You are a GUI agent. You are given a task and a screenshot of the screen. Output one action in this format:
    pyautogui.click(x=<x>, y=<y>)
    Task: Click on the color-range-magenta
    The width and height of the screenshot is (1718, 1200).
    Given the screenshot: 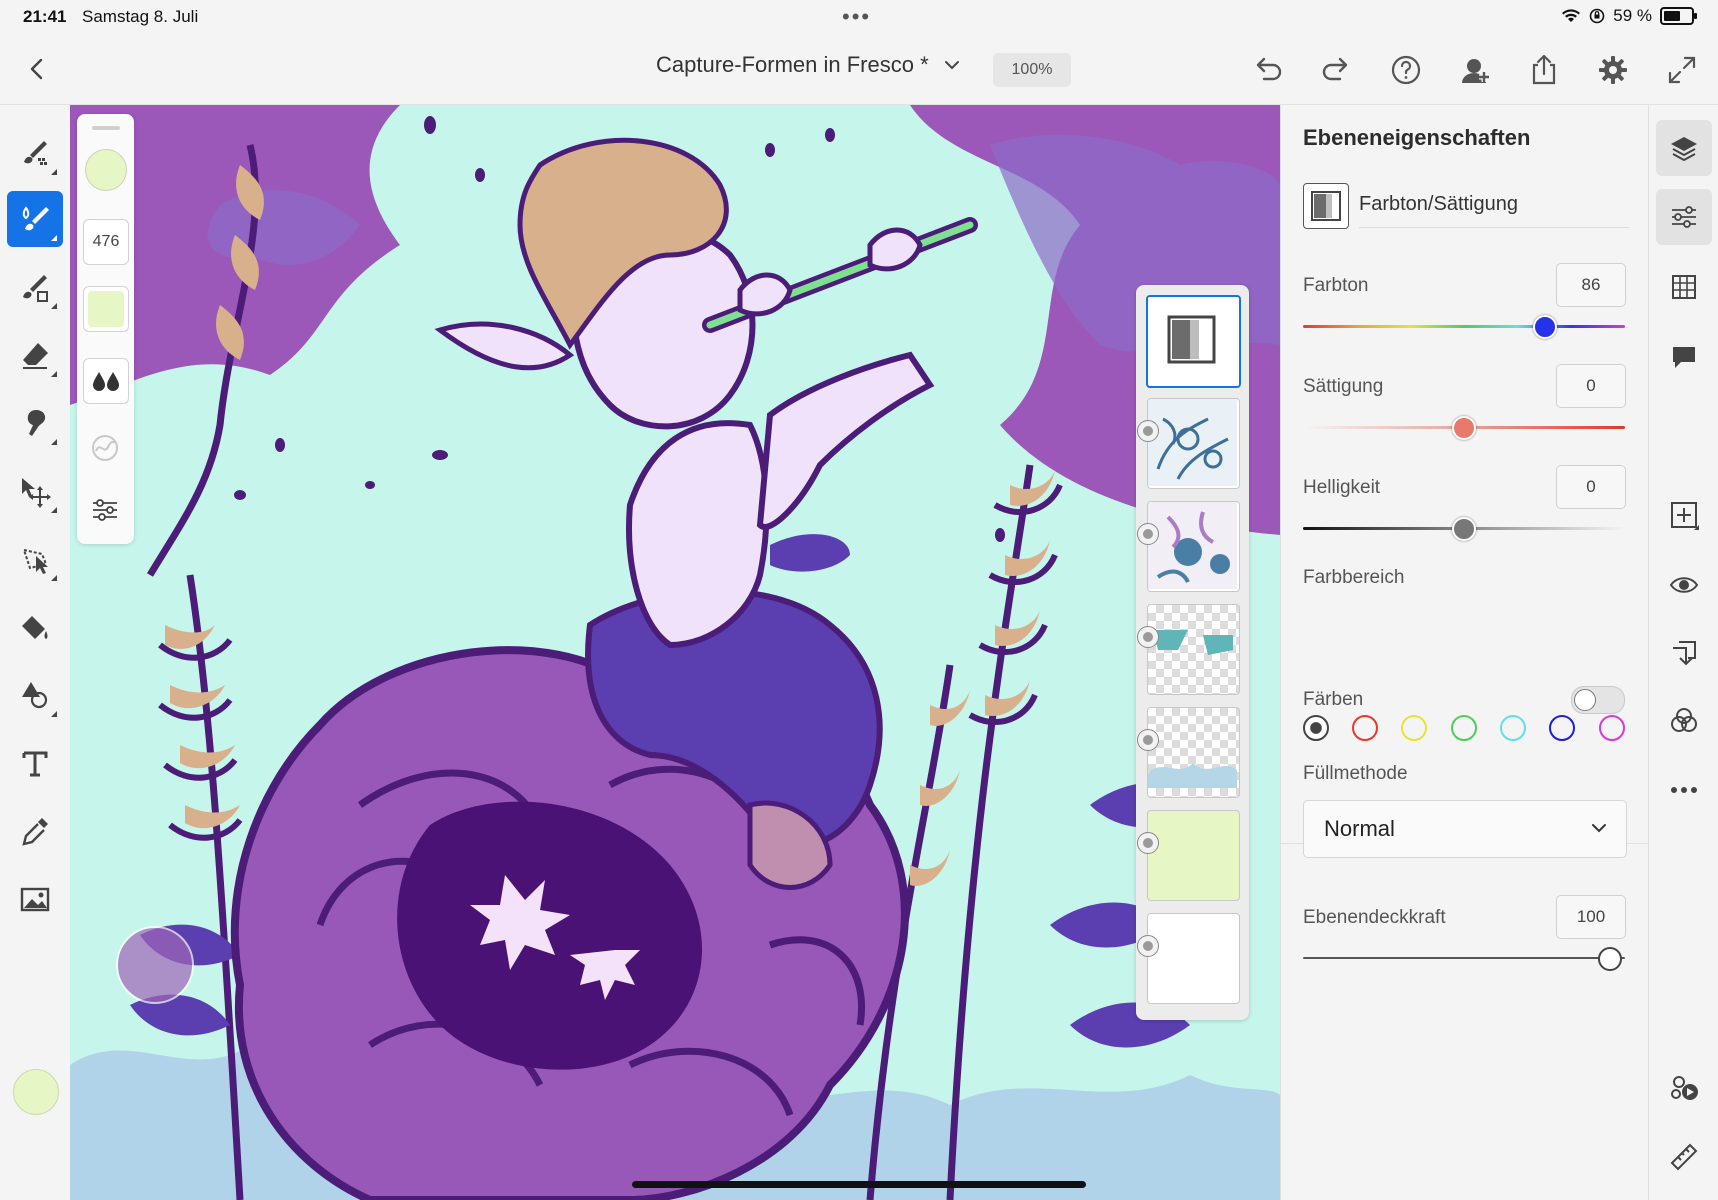 What is the action you would take?
    pyautogui.click(x=1612, y=728)
    